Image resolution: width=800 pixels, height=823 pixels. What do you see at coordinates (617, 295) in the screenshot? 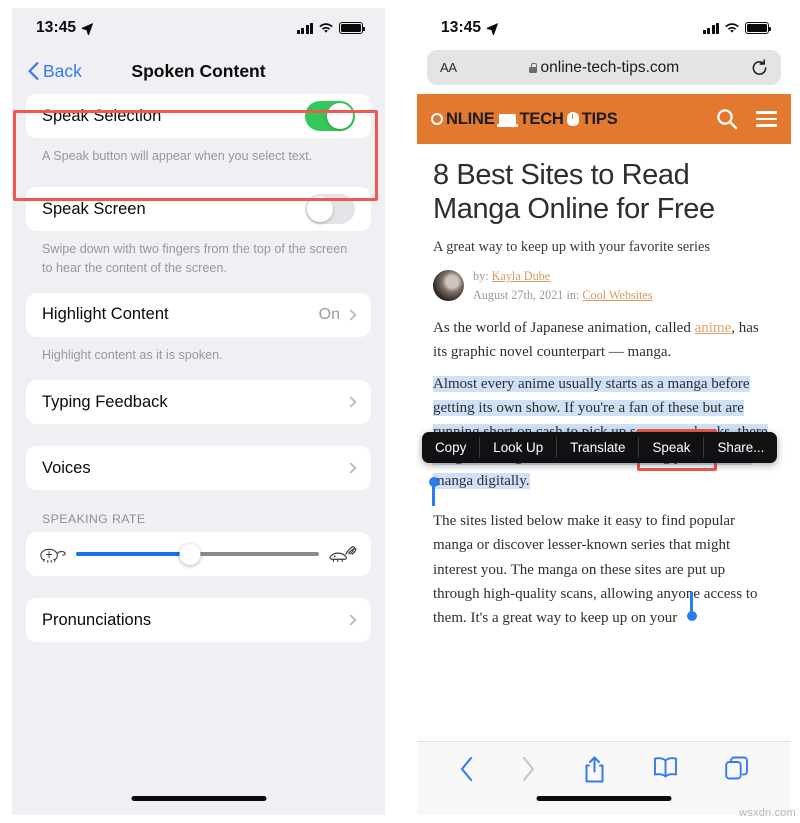
I see `category-link: Cool Websites` at bounding box center [617, 295].